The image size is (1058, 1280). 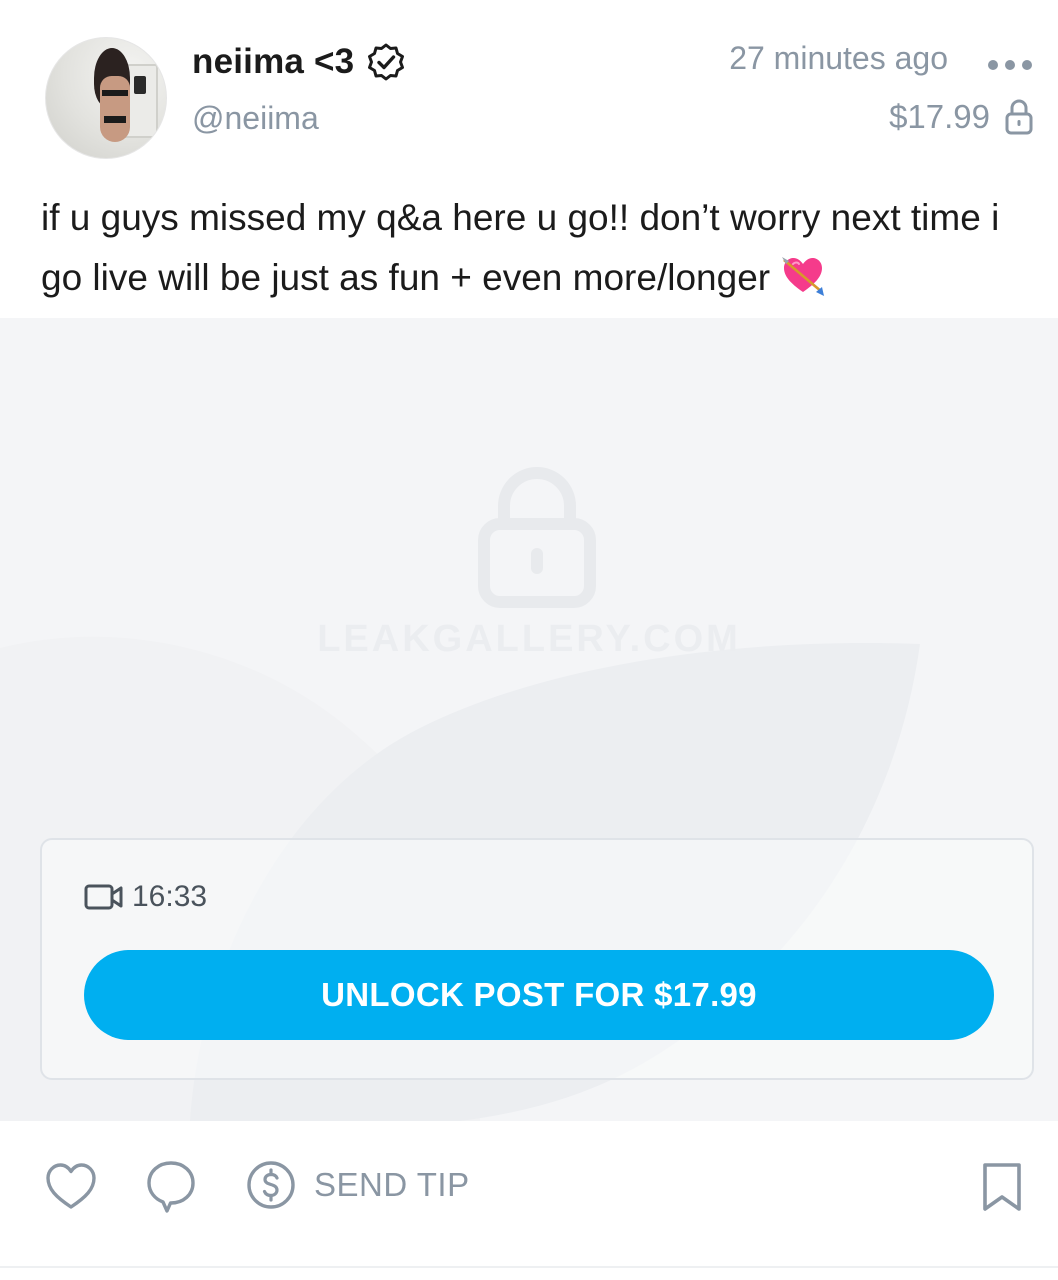 What do you see at coordinates (140, 85) in the screenshot?
I see `avatar-phone` at bounding box center [140, 85].